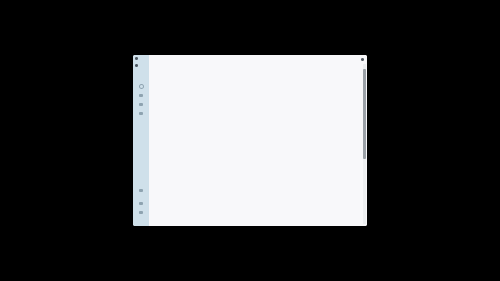 The height and width of the screenshot is (281, 500). I want to click on grid-icon, so click(141, 95).